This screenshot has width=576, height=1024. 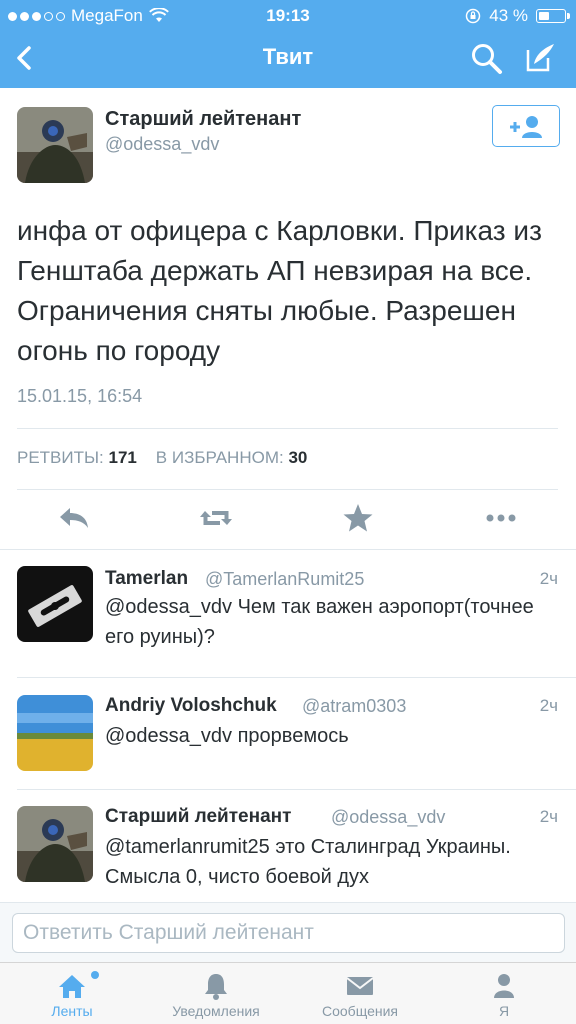 What do you see at coordinates (501, 518) in the screenshot?
I see `more-icon` at bounding box center [501, 518].